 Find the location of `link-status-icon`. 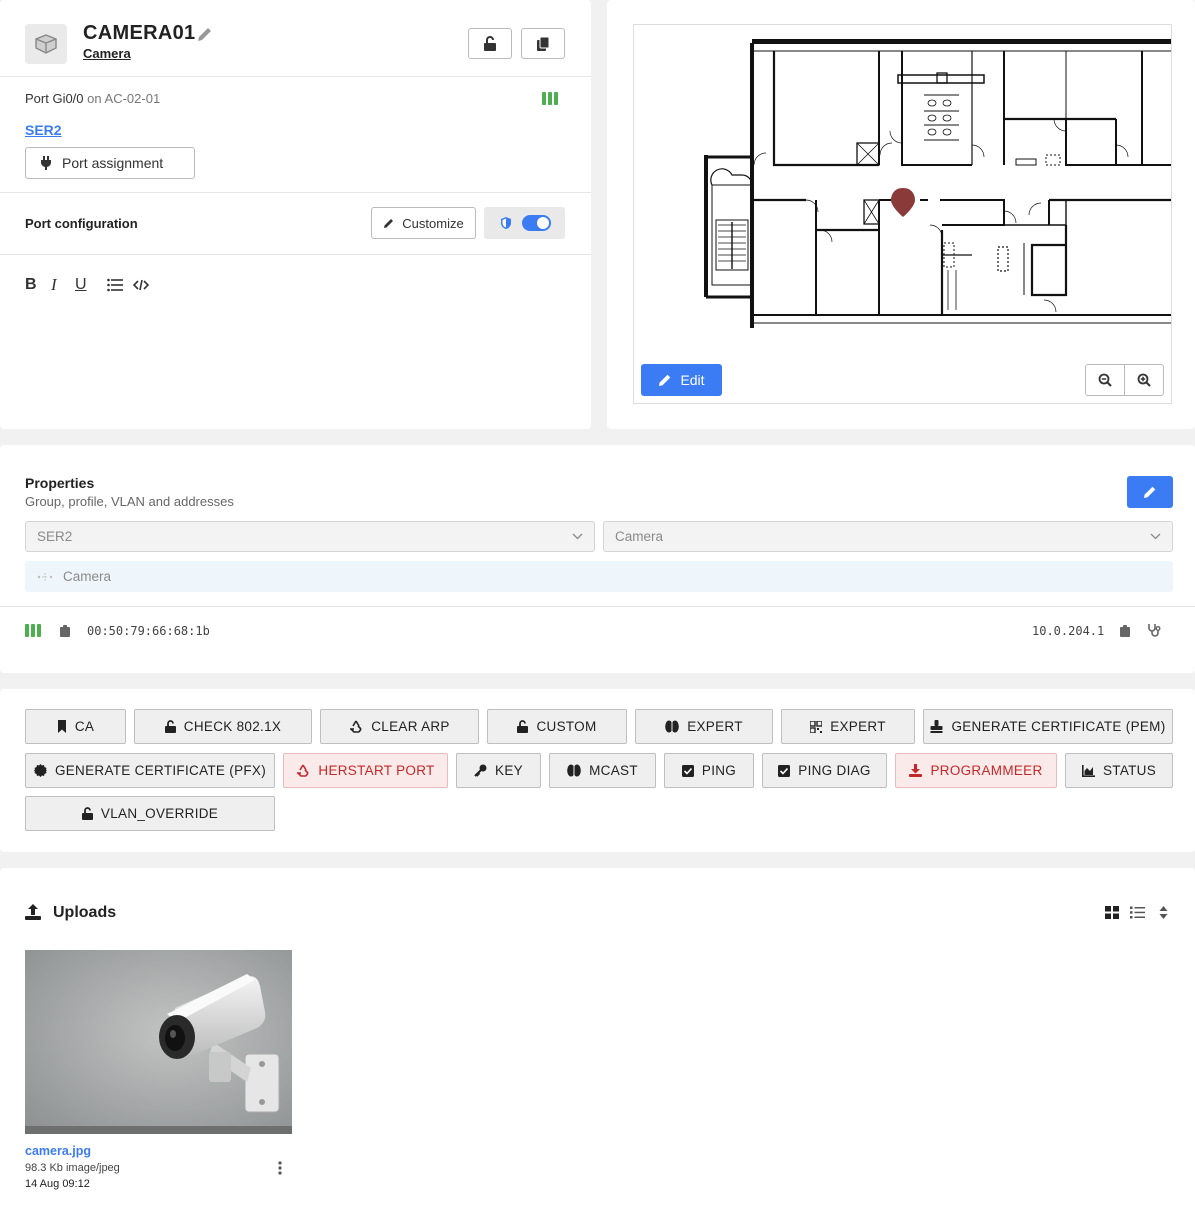

link-status-icon is located at coordinates (33, 630).